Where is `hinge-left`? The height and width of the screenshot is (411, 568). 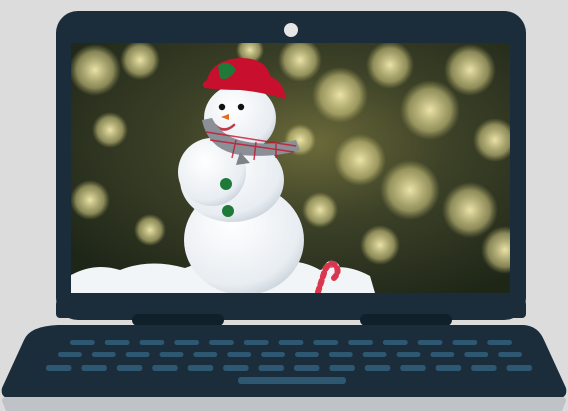 hinge-left is located at coordinates (178, 320).